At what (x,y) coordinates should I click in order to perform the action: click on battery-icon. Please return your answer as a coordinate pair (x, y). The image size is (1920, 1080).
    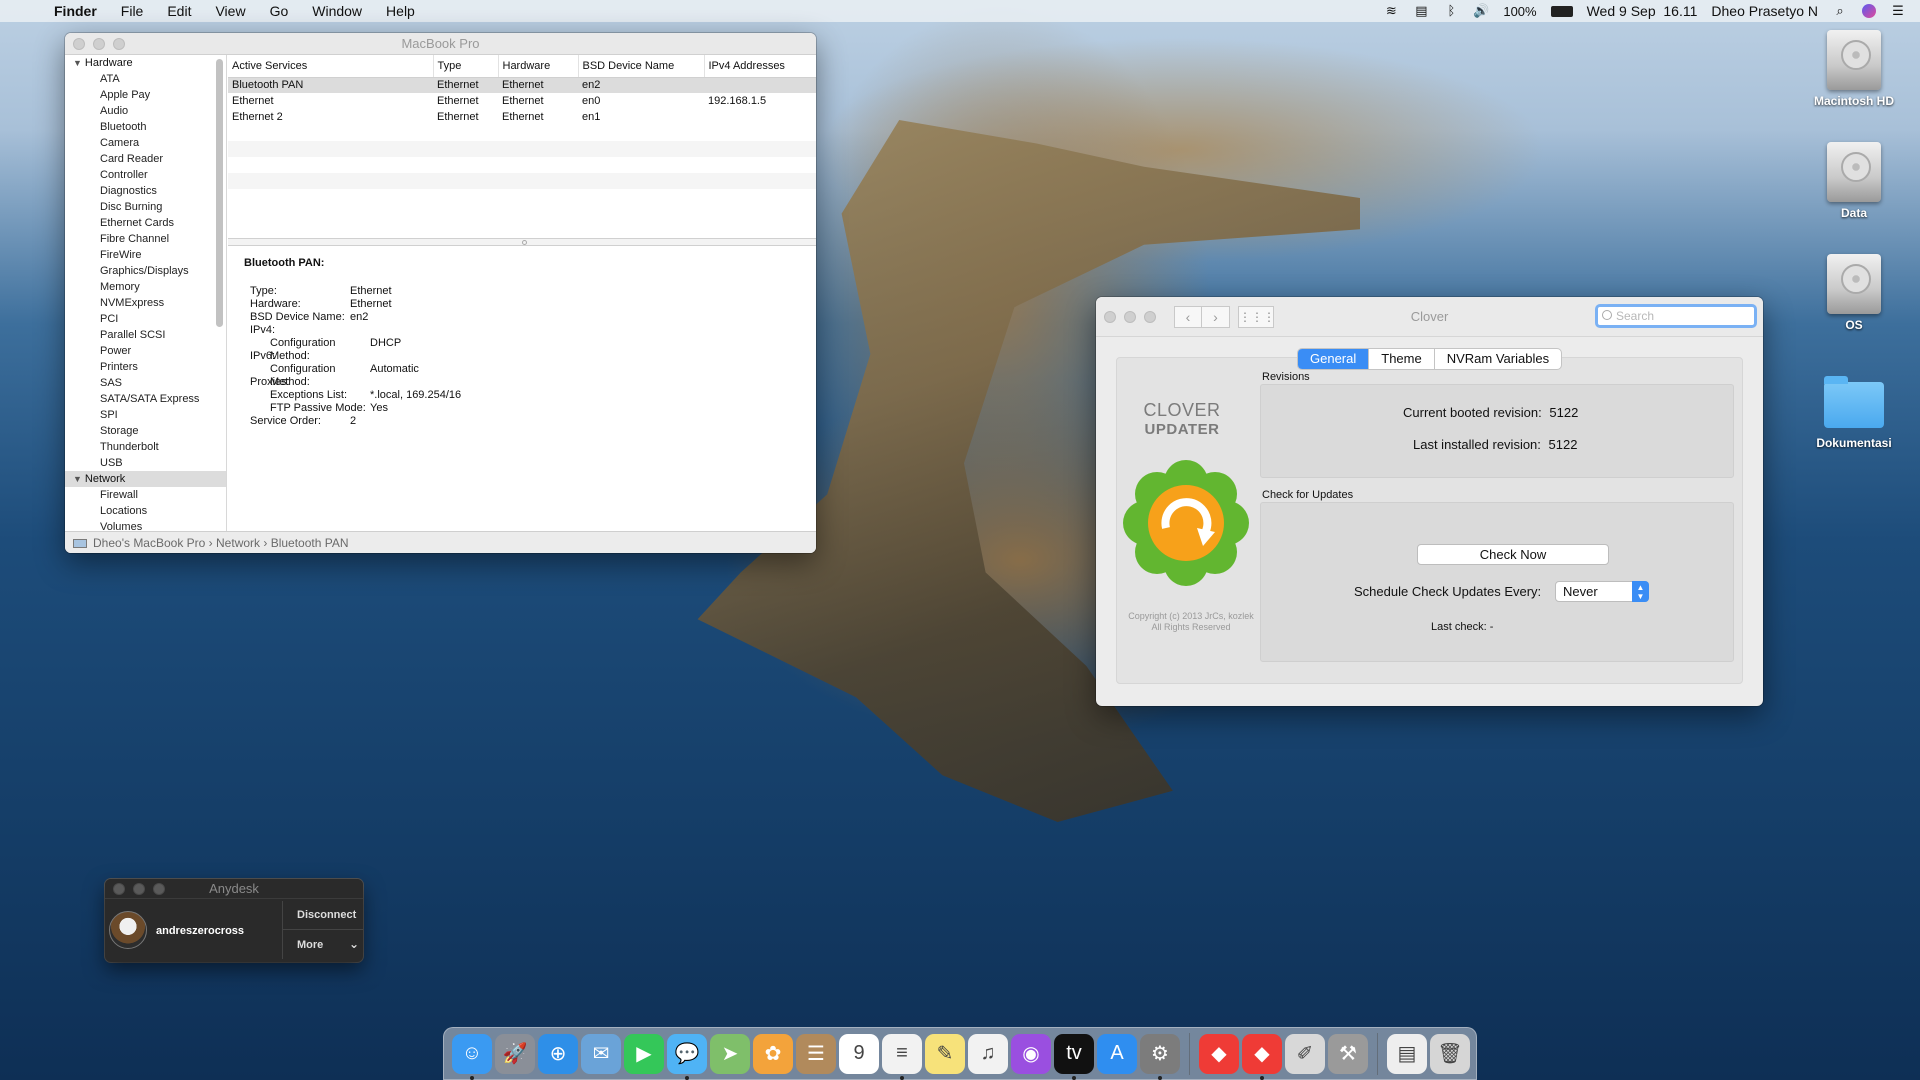
    Looking at the image, I should click on (1561, 11).